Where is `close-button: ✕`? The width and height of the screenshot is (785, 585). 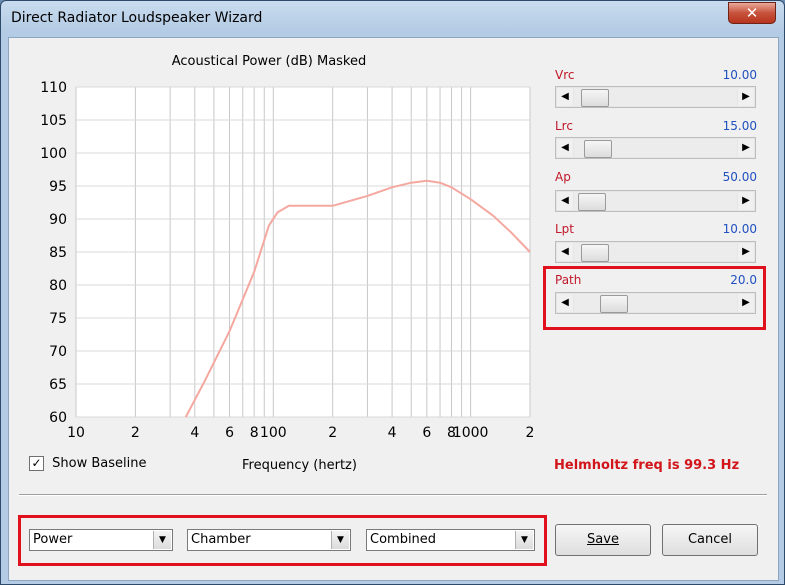 close-button: ✕ is located at coordinates (752, 13).